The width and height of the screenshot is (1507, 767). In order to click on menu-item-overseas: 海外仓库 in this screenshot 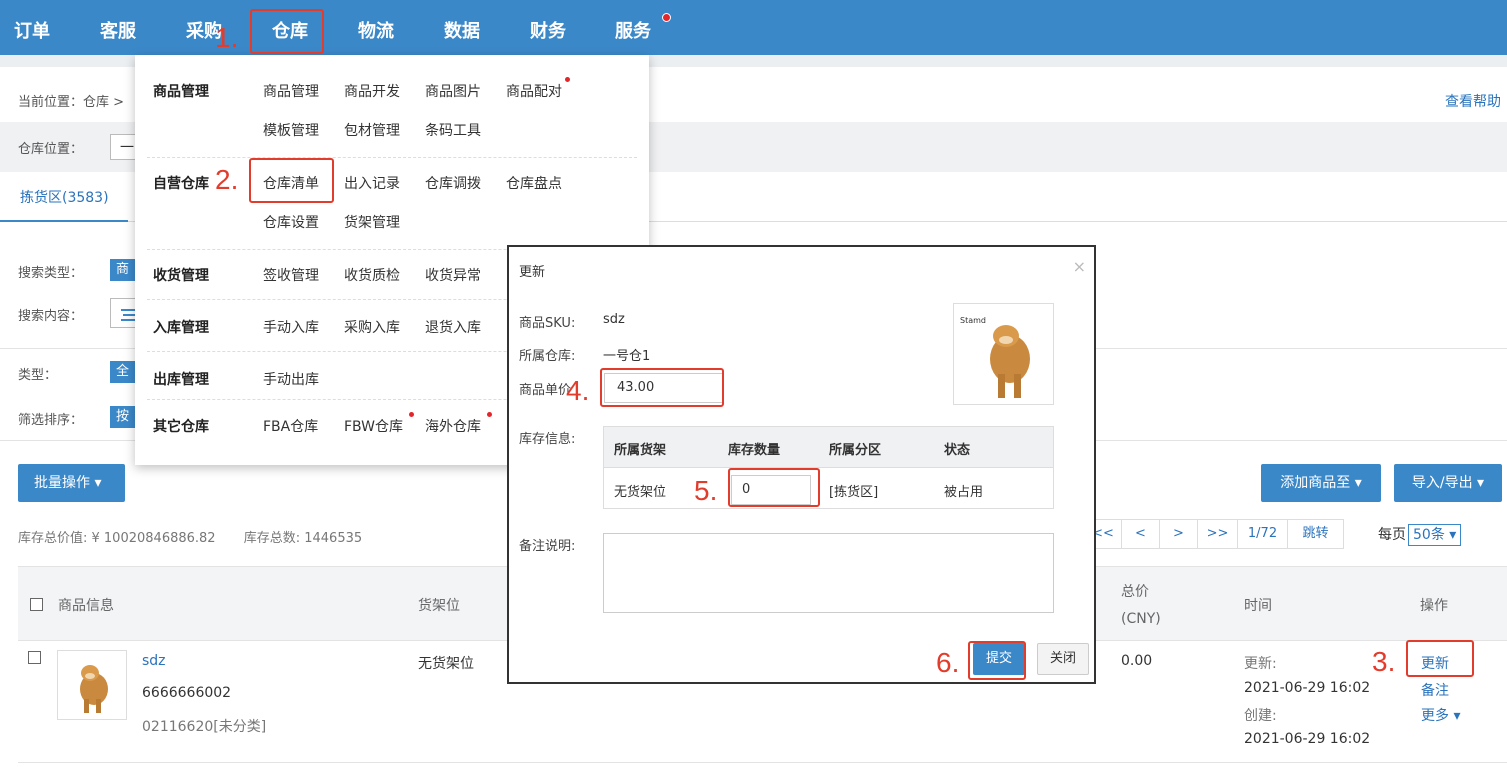, I will do `click(453, 426)`.